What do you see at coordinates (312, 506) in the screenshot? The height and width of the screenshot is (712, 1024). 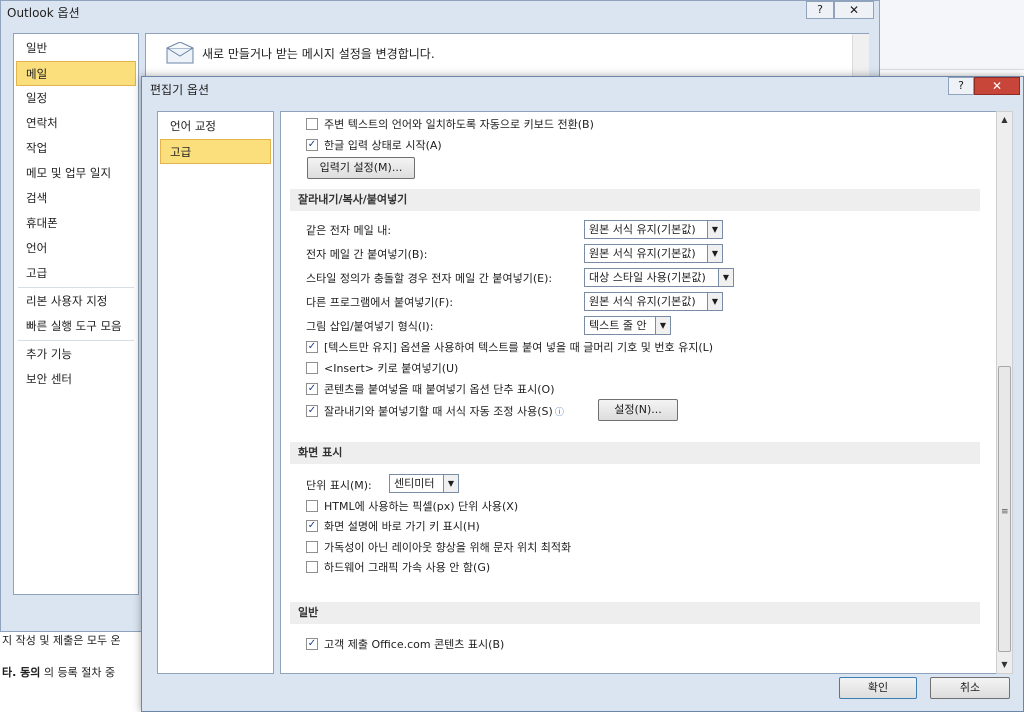 I see `px-units-checkbox` at bounding box center [312, 506].